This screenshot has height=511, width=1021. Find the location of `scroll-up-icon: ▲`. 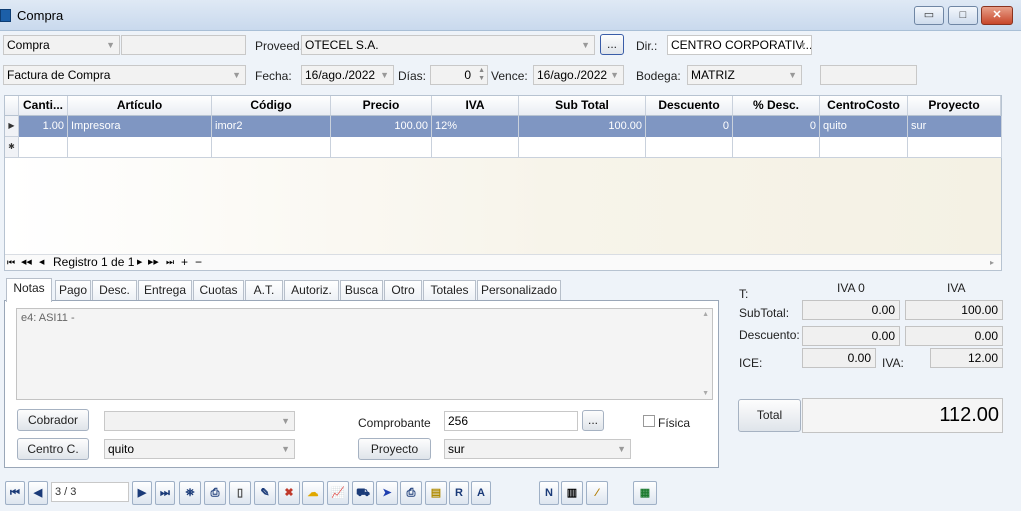

scroll-up-icon: ▲ is located at coordinates (705, 314).